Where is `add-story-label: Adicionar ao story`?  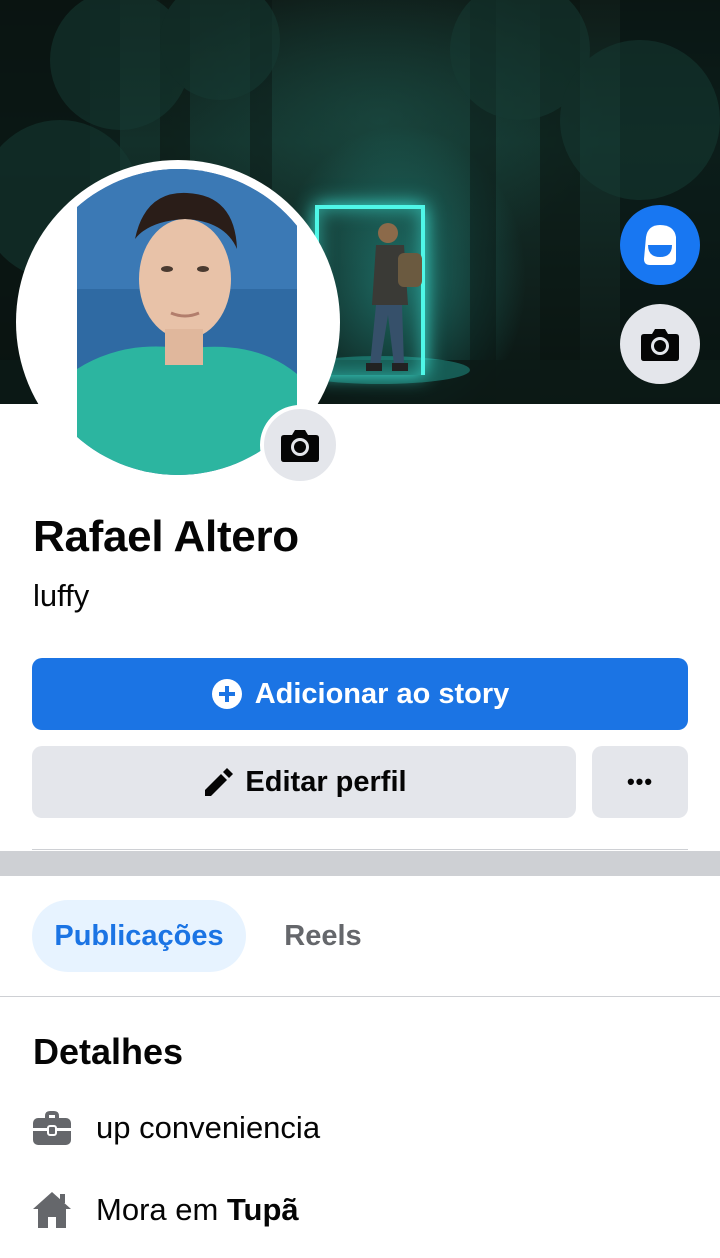
add-story-label: Adicionar ao story is located at coordinates (382, 693).